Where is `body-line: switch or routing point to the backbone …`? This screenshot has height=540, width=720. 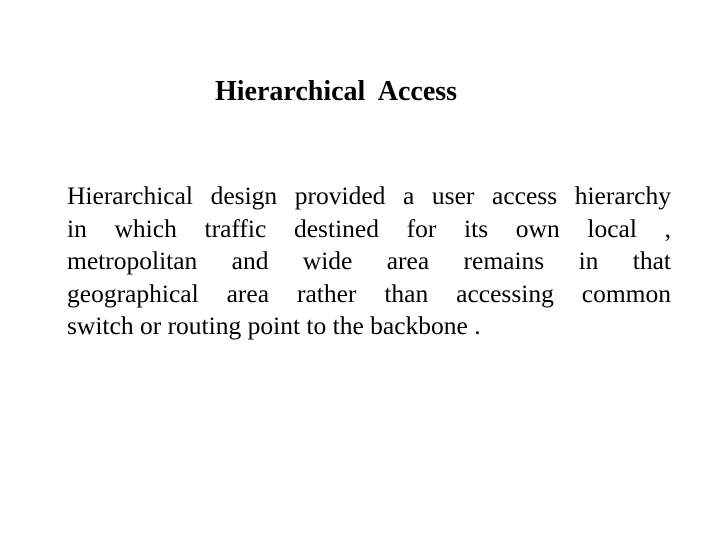
body-line: switch or routing point to the backbone … is located at coordinates (274, 325).